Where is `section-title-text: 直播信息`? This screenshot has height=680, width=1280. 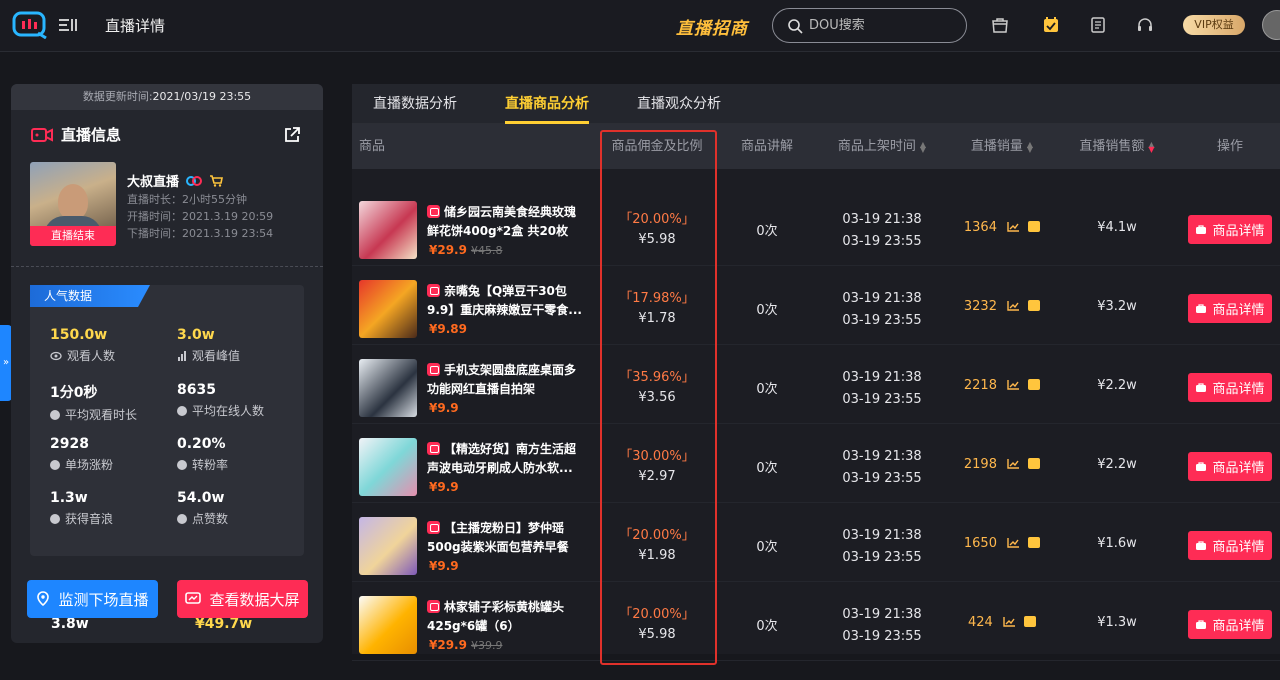 section-title-text: 直播信息 is located at coordinates (91, 135).